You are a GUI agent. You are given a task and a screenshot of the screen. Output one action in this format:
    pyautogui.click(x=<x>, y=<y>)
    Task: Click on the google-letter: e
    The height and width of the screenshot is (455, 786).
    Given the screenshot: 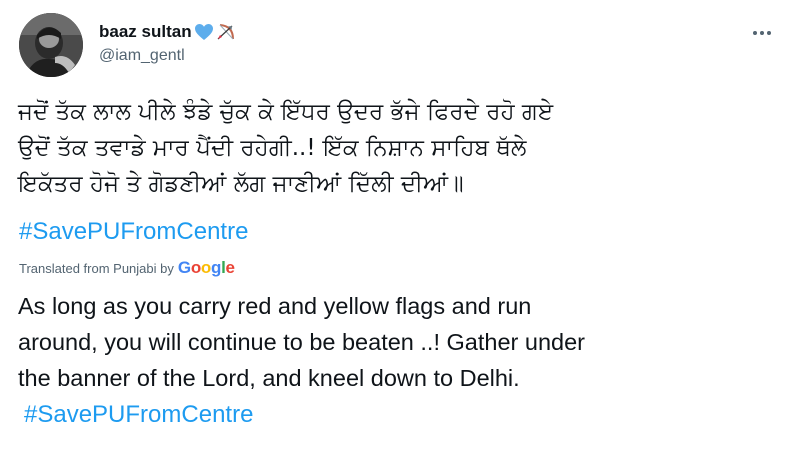 What is the action you would take?
    pyautogui.click(x=230, y=267)
    